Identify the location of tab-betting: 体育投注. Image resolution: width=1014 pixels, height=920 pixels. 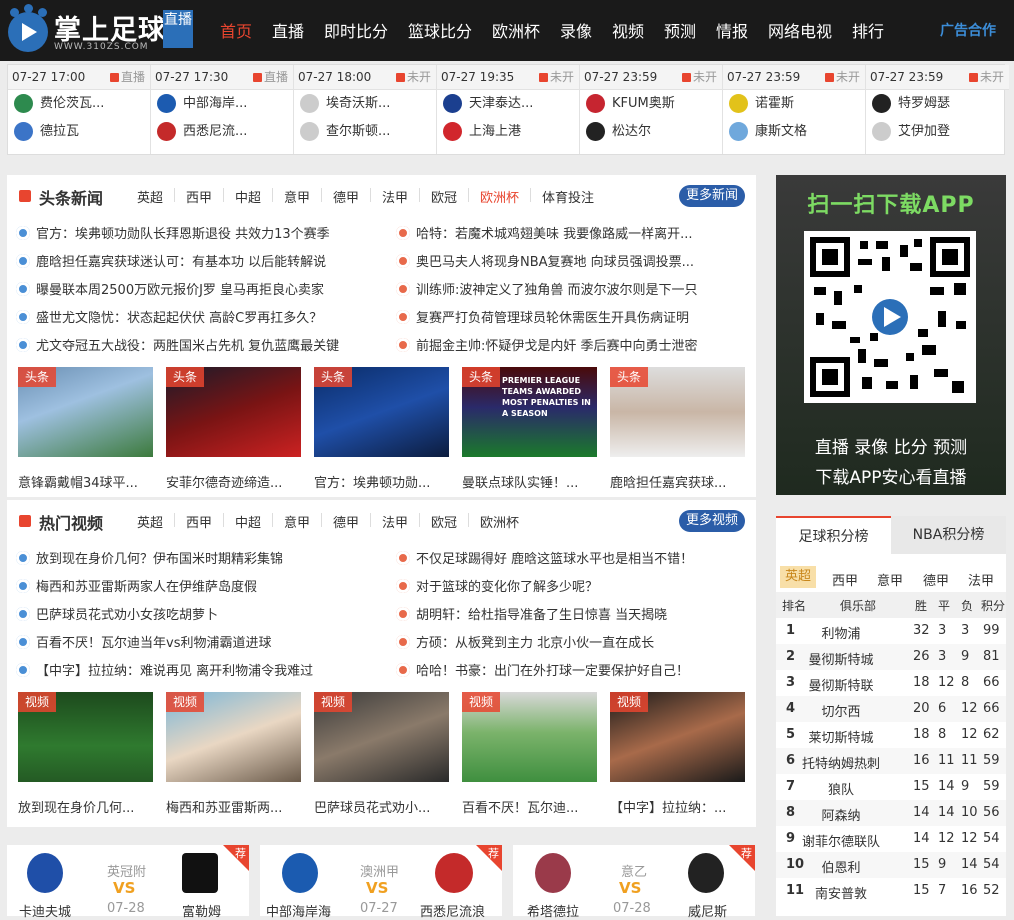
(568, 196).